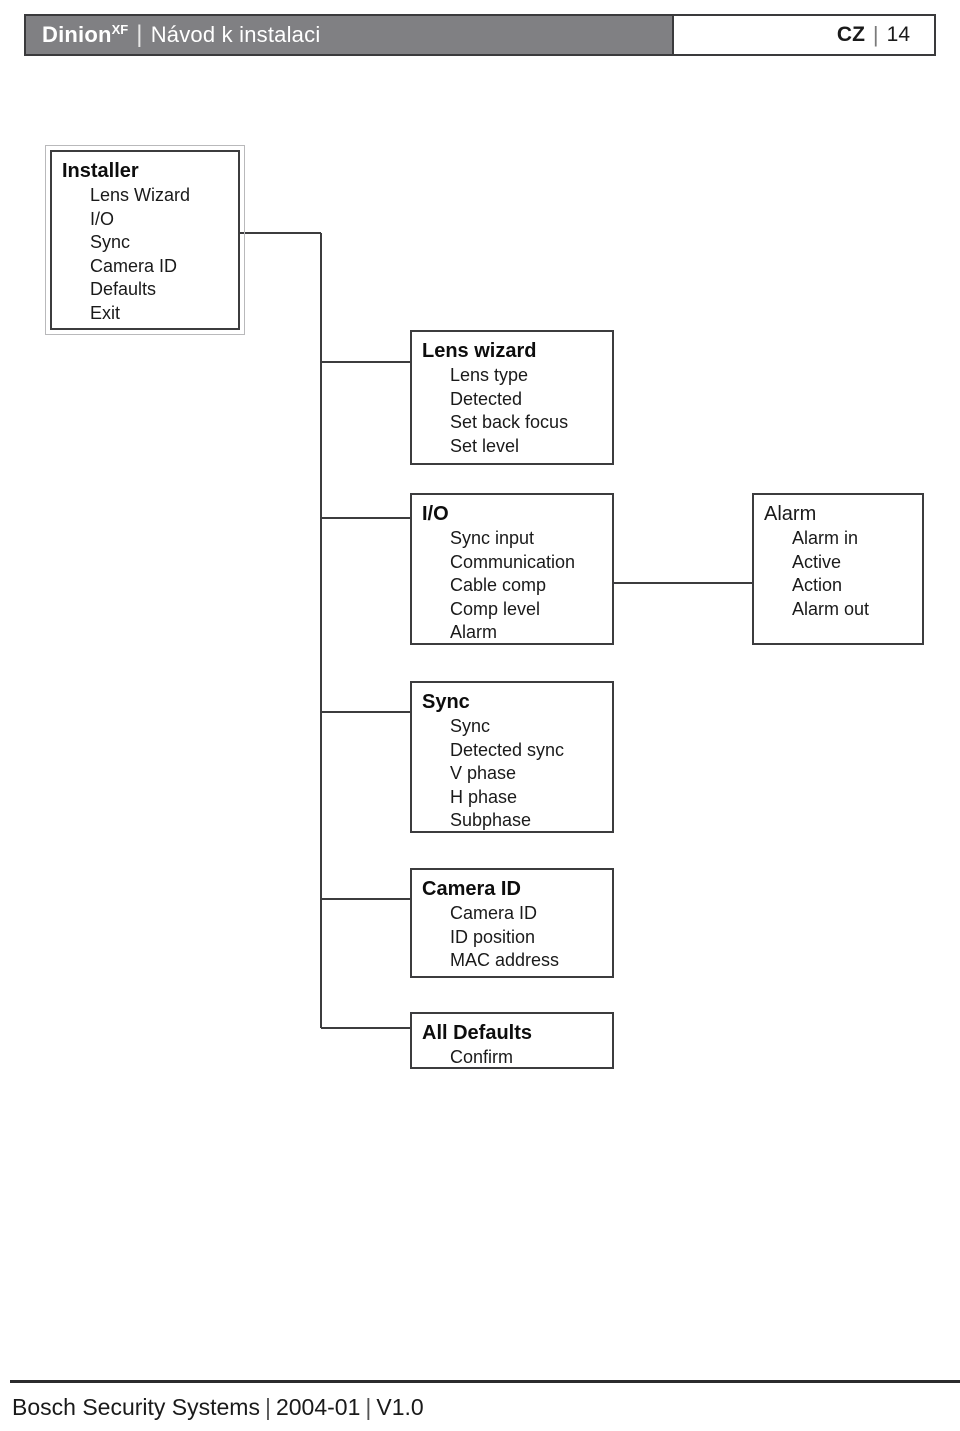  Describe the element at coordinates (526, 774) in the screenshot. I see `menu-item-v-phase: V phase` at that location.